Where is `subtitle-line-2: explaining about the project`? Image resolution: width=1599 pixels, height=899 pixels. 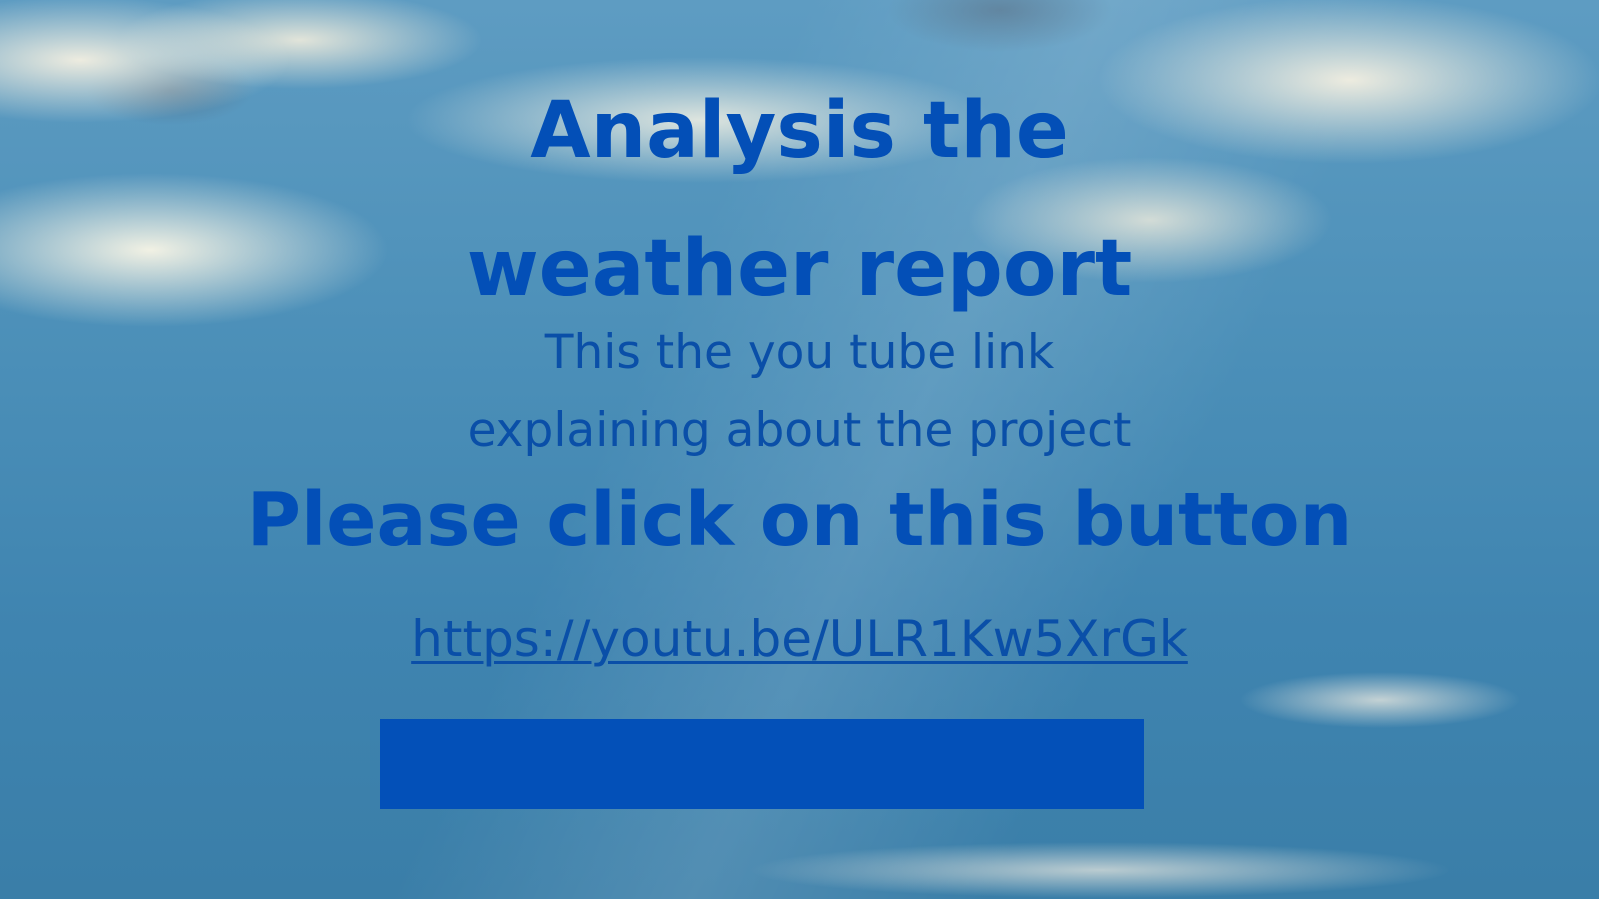
subtitle-line-2: explaining about the project is located at coordinates (799, 430).